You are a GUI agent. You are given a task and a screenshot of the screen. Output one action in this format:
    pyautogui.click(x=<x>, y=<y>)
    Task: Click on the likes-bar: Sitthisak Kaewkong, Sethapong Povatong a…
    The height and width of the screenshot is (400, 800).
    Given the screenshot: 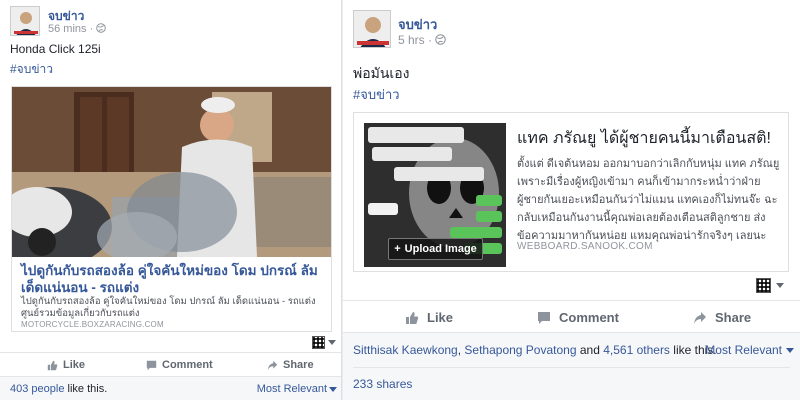 What is the action you would take?
    pyautogui.click(x=571, y=366)
    